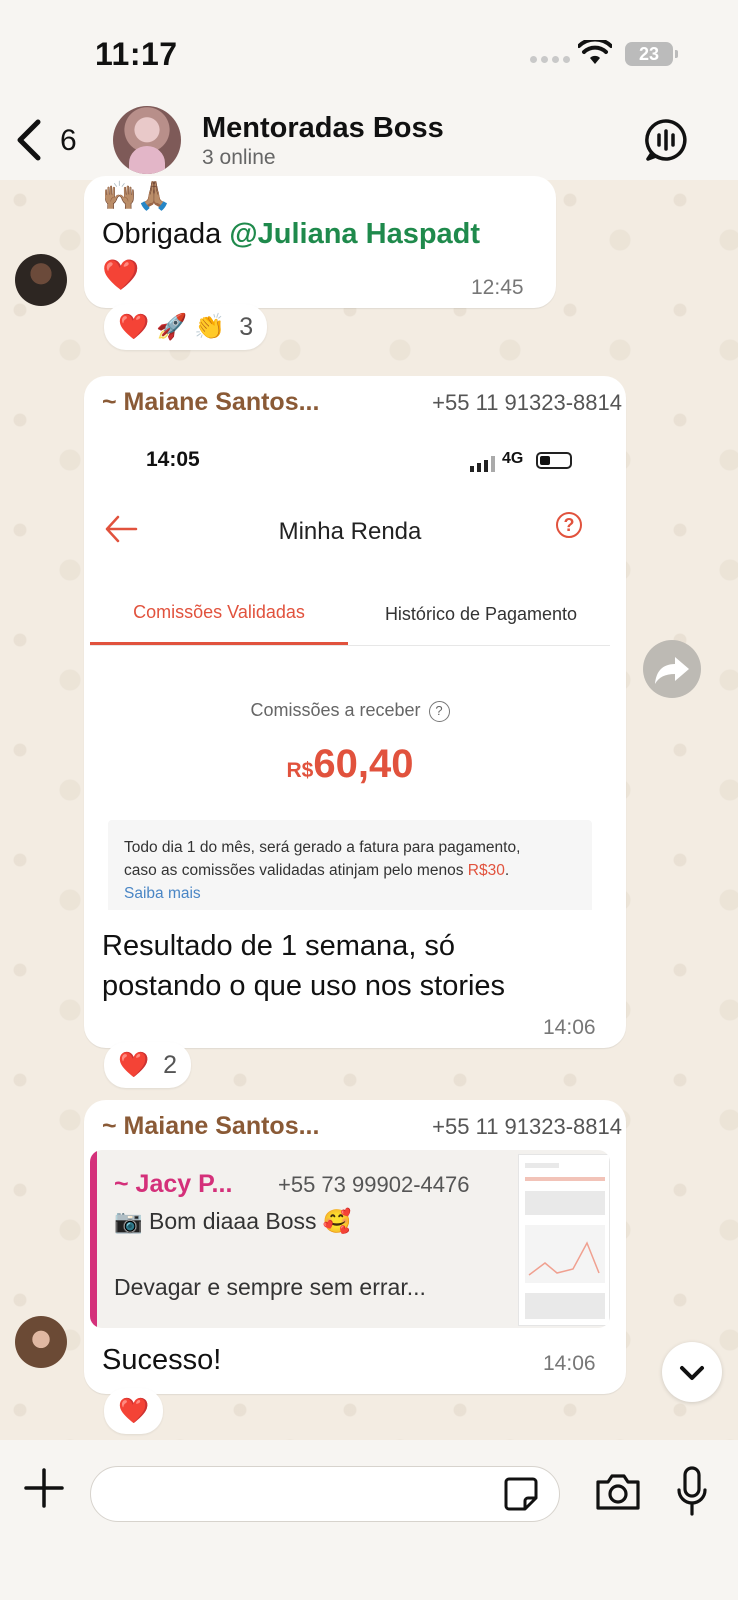 This screenshot has width=738, height=1600. What do you see at coordinates (550, 59) in the screenshot?
I see `signal-icon` at bounding box center [550, 59].